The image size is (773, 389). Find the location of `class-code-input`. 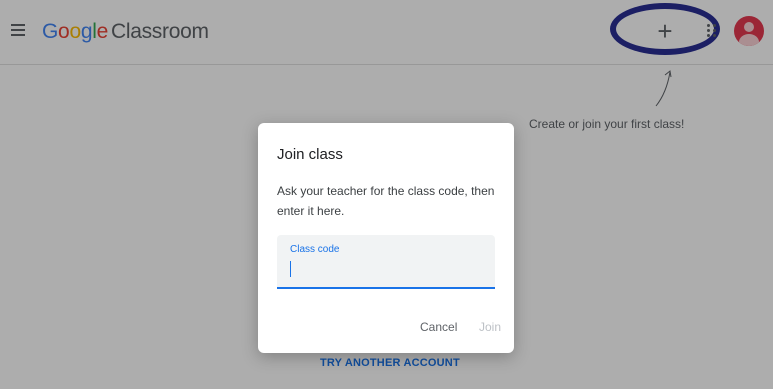

class-code-input is located at coordinates (384, 269).